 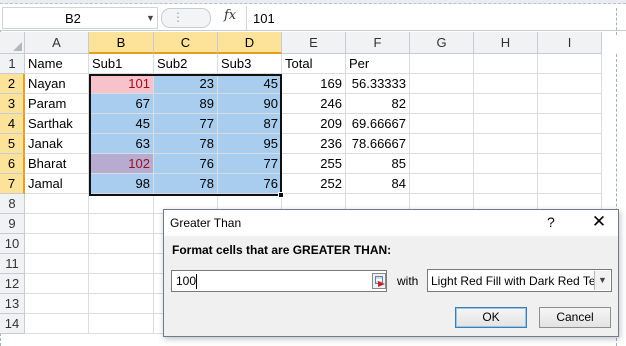 What do you see at coordinates (570, 164) in the screenshot?
I see `cell-i6` at bounding box center [570, 164].